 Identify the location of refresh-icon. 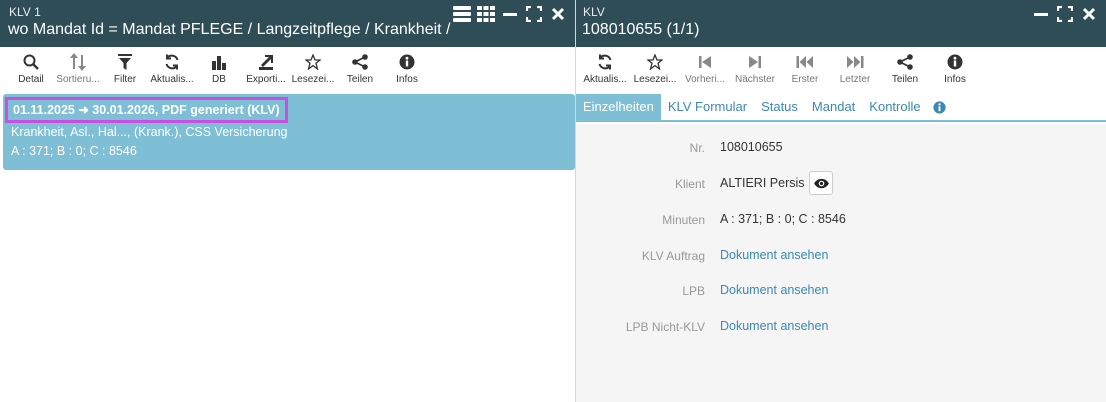
(172, 62).